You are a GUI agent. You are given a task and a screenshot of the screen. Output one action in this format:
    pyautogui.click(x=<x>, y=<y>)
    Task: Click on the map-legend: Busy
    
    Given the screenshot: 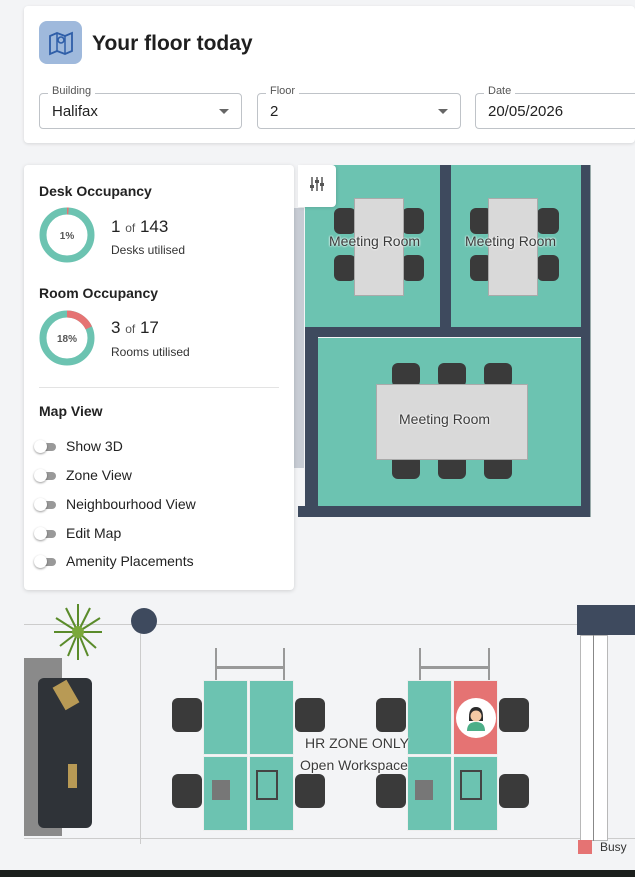 What is the action you would take?
    pyautogui.click(x=602, y=847)
    